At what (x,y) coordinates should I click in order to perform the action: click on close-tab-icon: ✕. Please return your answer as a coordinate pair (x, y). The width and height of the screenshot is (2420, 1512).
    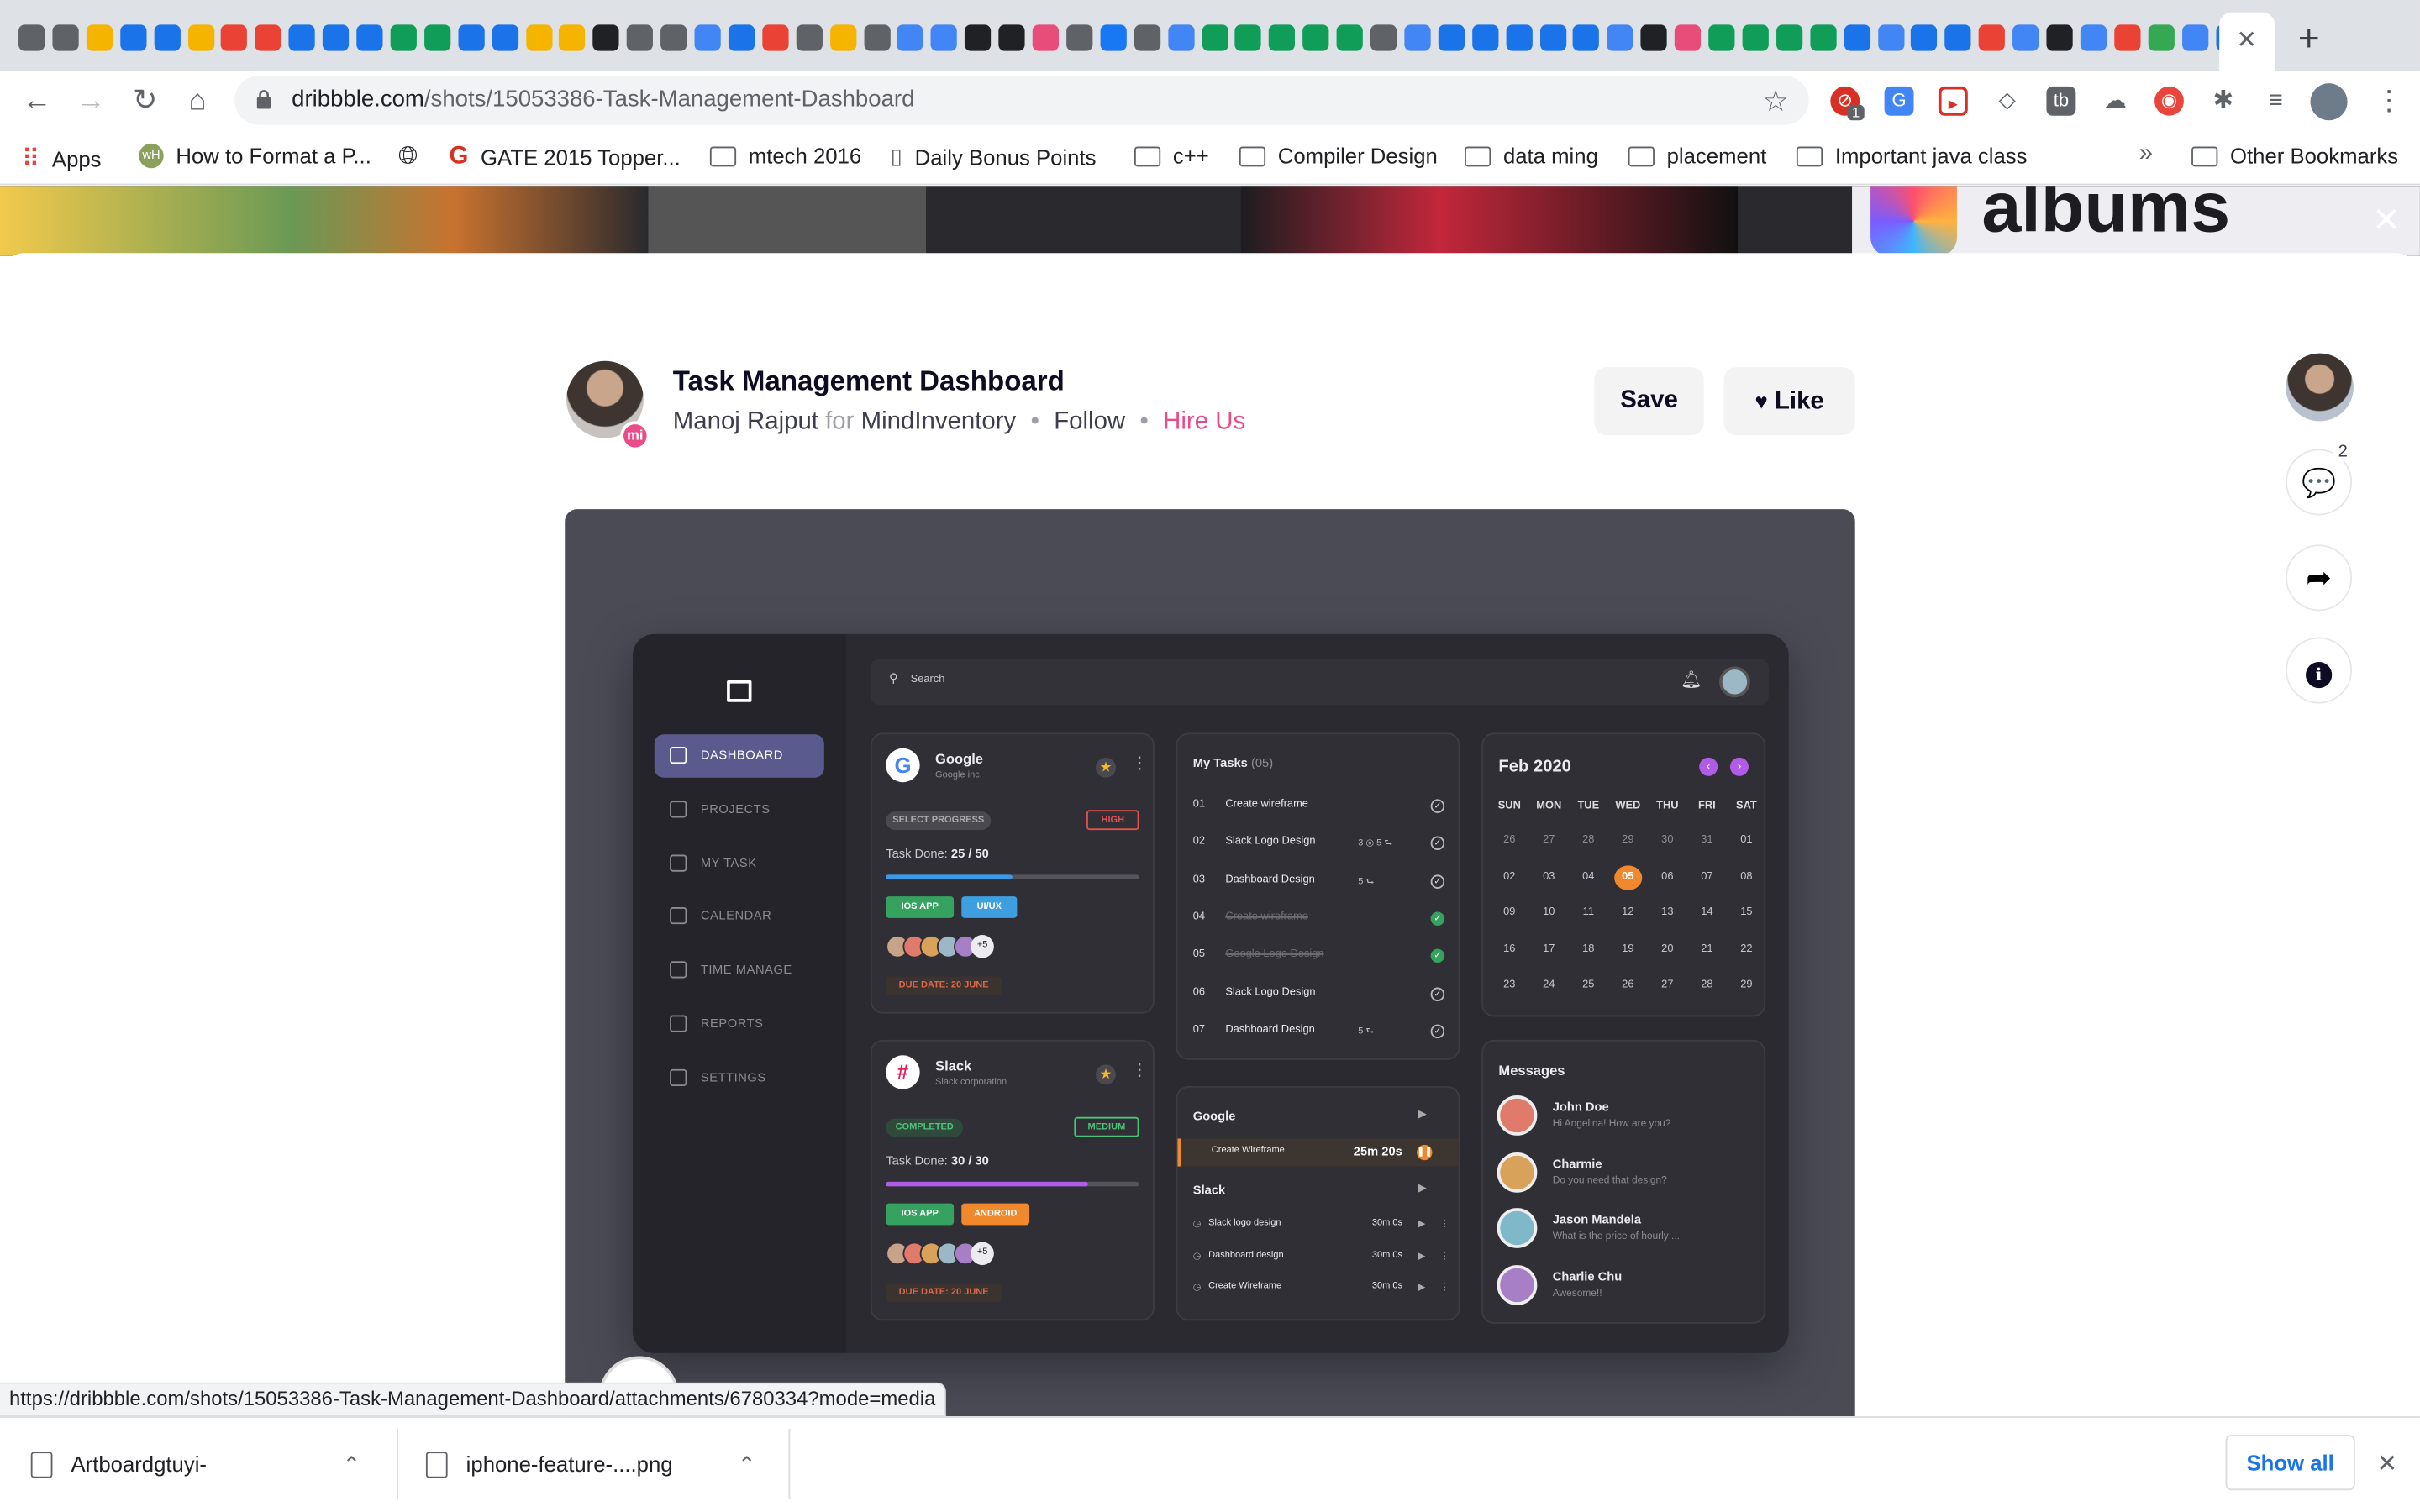
    Looking at the image, I should click on (2246, 39).